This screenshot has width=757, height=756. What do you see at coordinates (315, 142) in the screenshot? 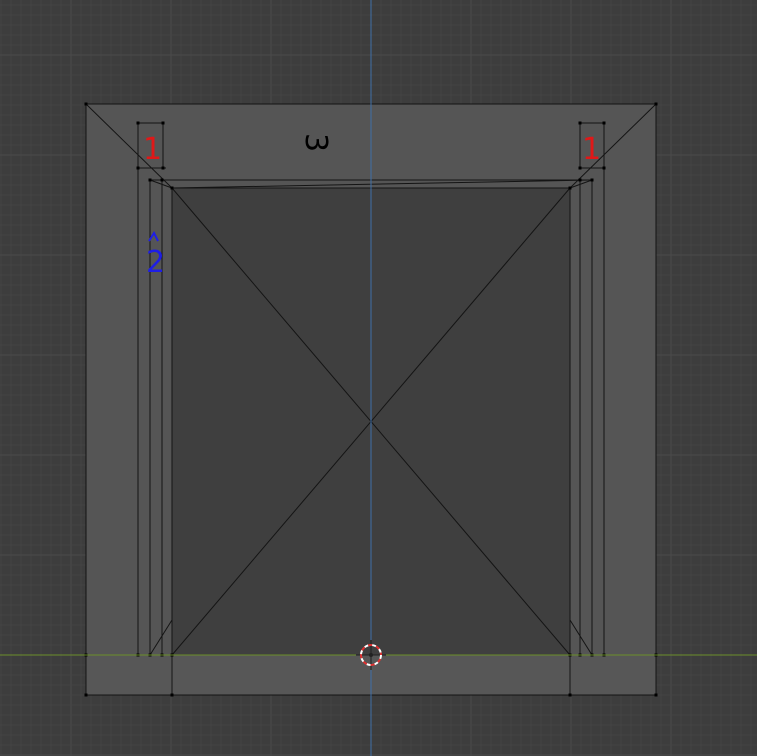
I see `annotation-3: 3` at bounding box center [315, 142].